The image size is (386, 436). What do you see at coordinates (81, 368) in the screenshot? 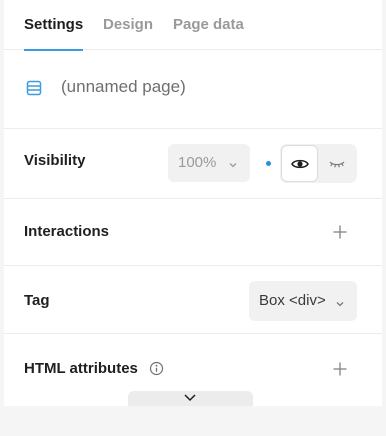
I see `html-attributes-label: HTML attributes` at bounding box center [81, 368].